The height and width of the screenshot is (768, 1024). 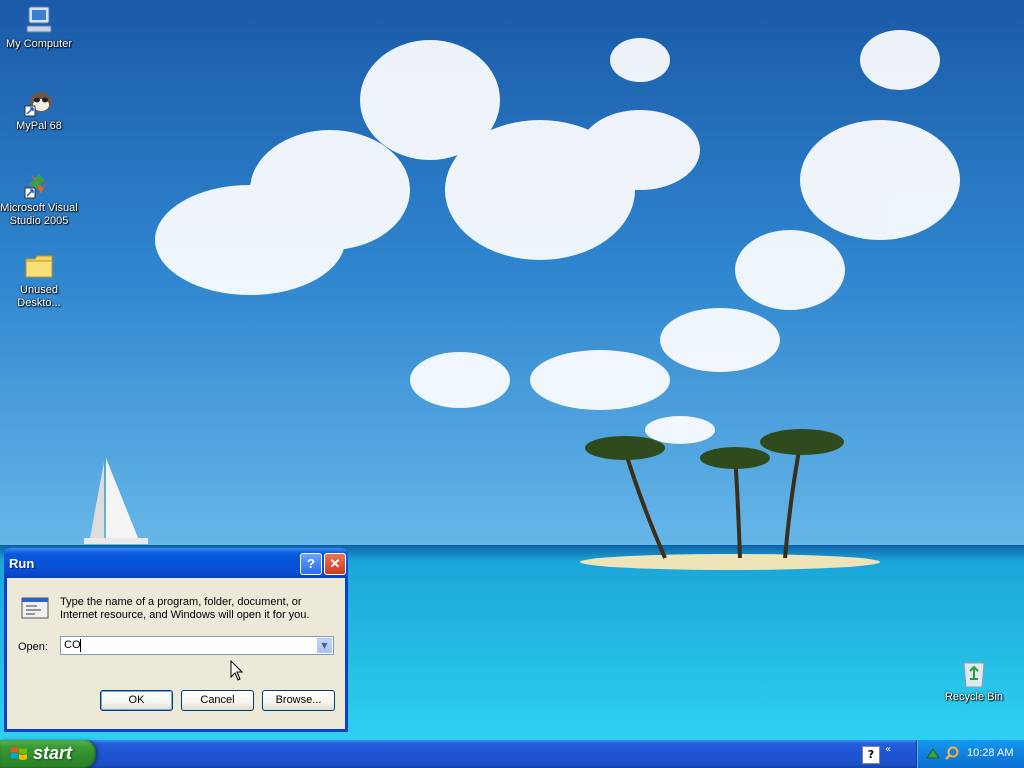 I want to click on desktop-icon-visual-studio: Microsoft Visual Studio 2005, so click(x=39, y=198).